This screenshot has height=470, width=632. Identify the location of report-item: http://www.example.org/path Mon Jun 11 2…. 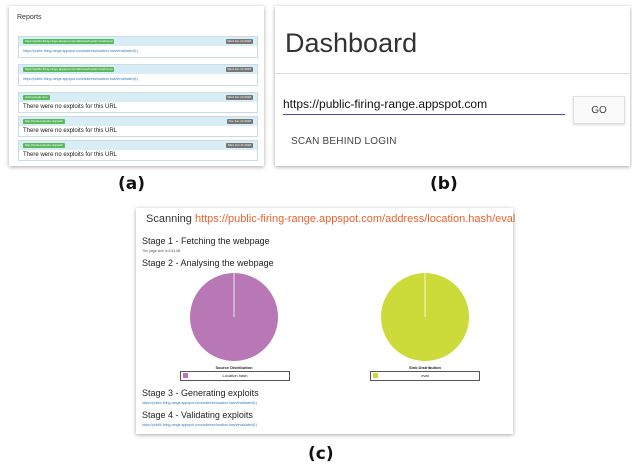
(138, 150).